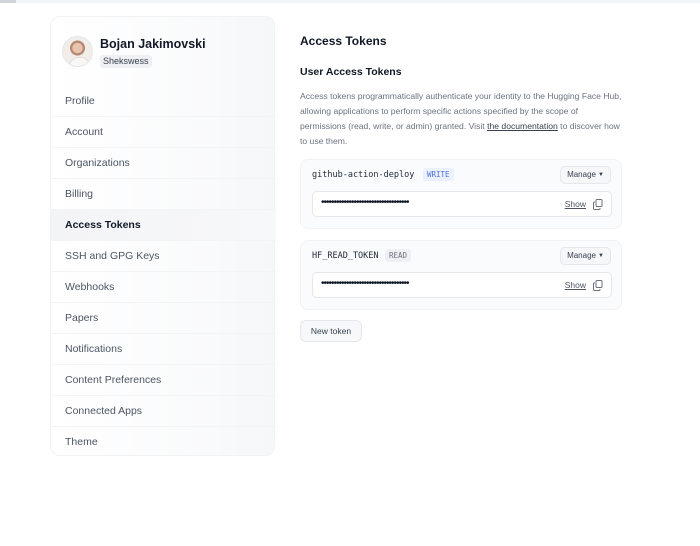 This screenshot has width=700, height=546. I want to click on sidebar-item-access-tokens: Access Tokens, so click(163, 225).